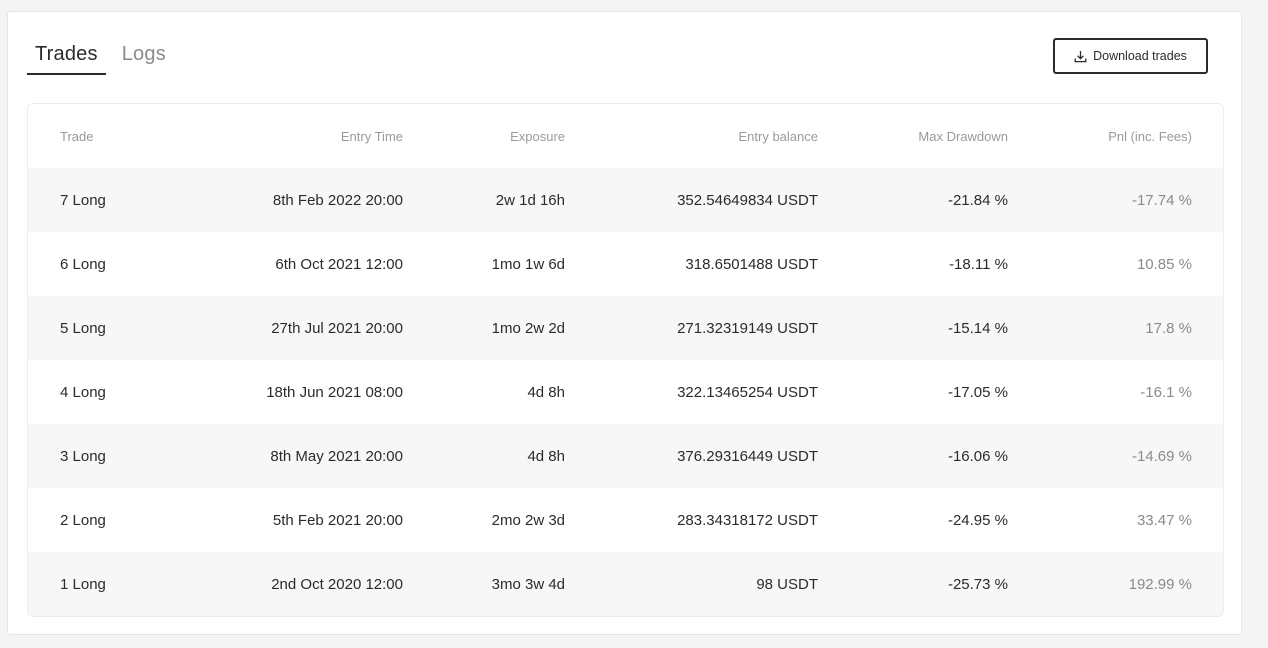  What do you see at coordinates (747, 456) in the screenshot?
I see `cell-entry-balance: 376.29316449 USDT` at bounding box center [747, 456].